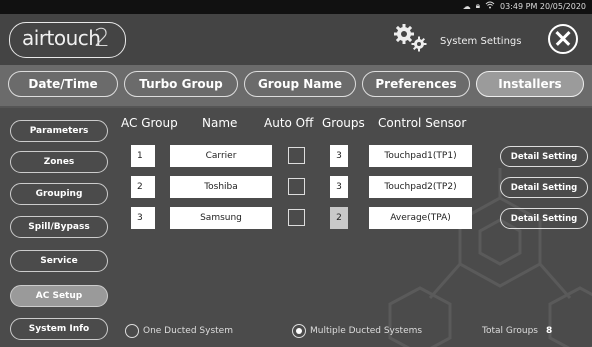 The image size is (592, 347). I want to click on cloud-icon: ☁, so click(466, 6).